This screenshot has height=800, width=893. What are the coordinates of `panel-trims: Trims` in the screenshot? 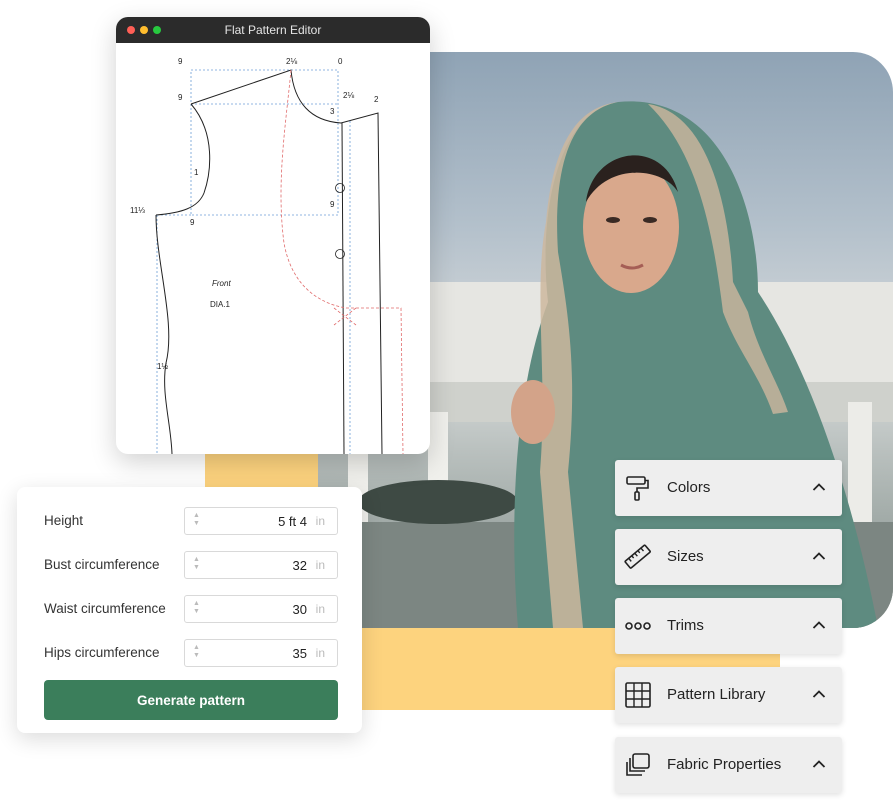 It's located at (728, 626).